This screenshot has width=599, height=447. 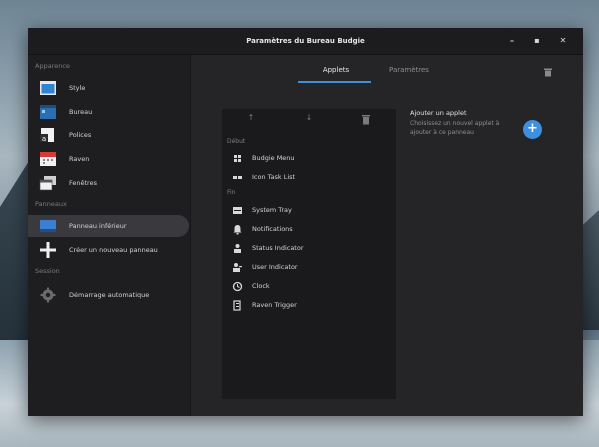 What do you see at coordinates (52, 66) in the screenshot?
I see `sidebar-section-apparence: Apparence` at bounding box center [52, 66].